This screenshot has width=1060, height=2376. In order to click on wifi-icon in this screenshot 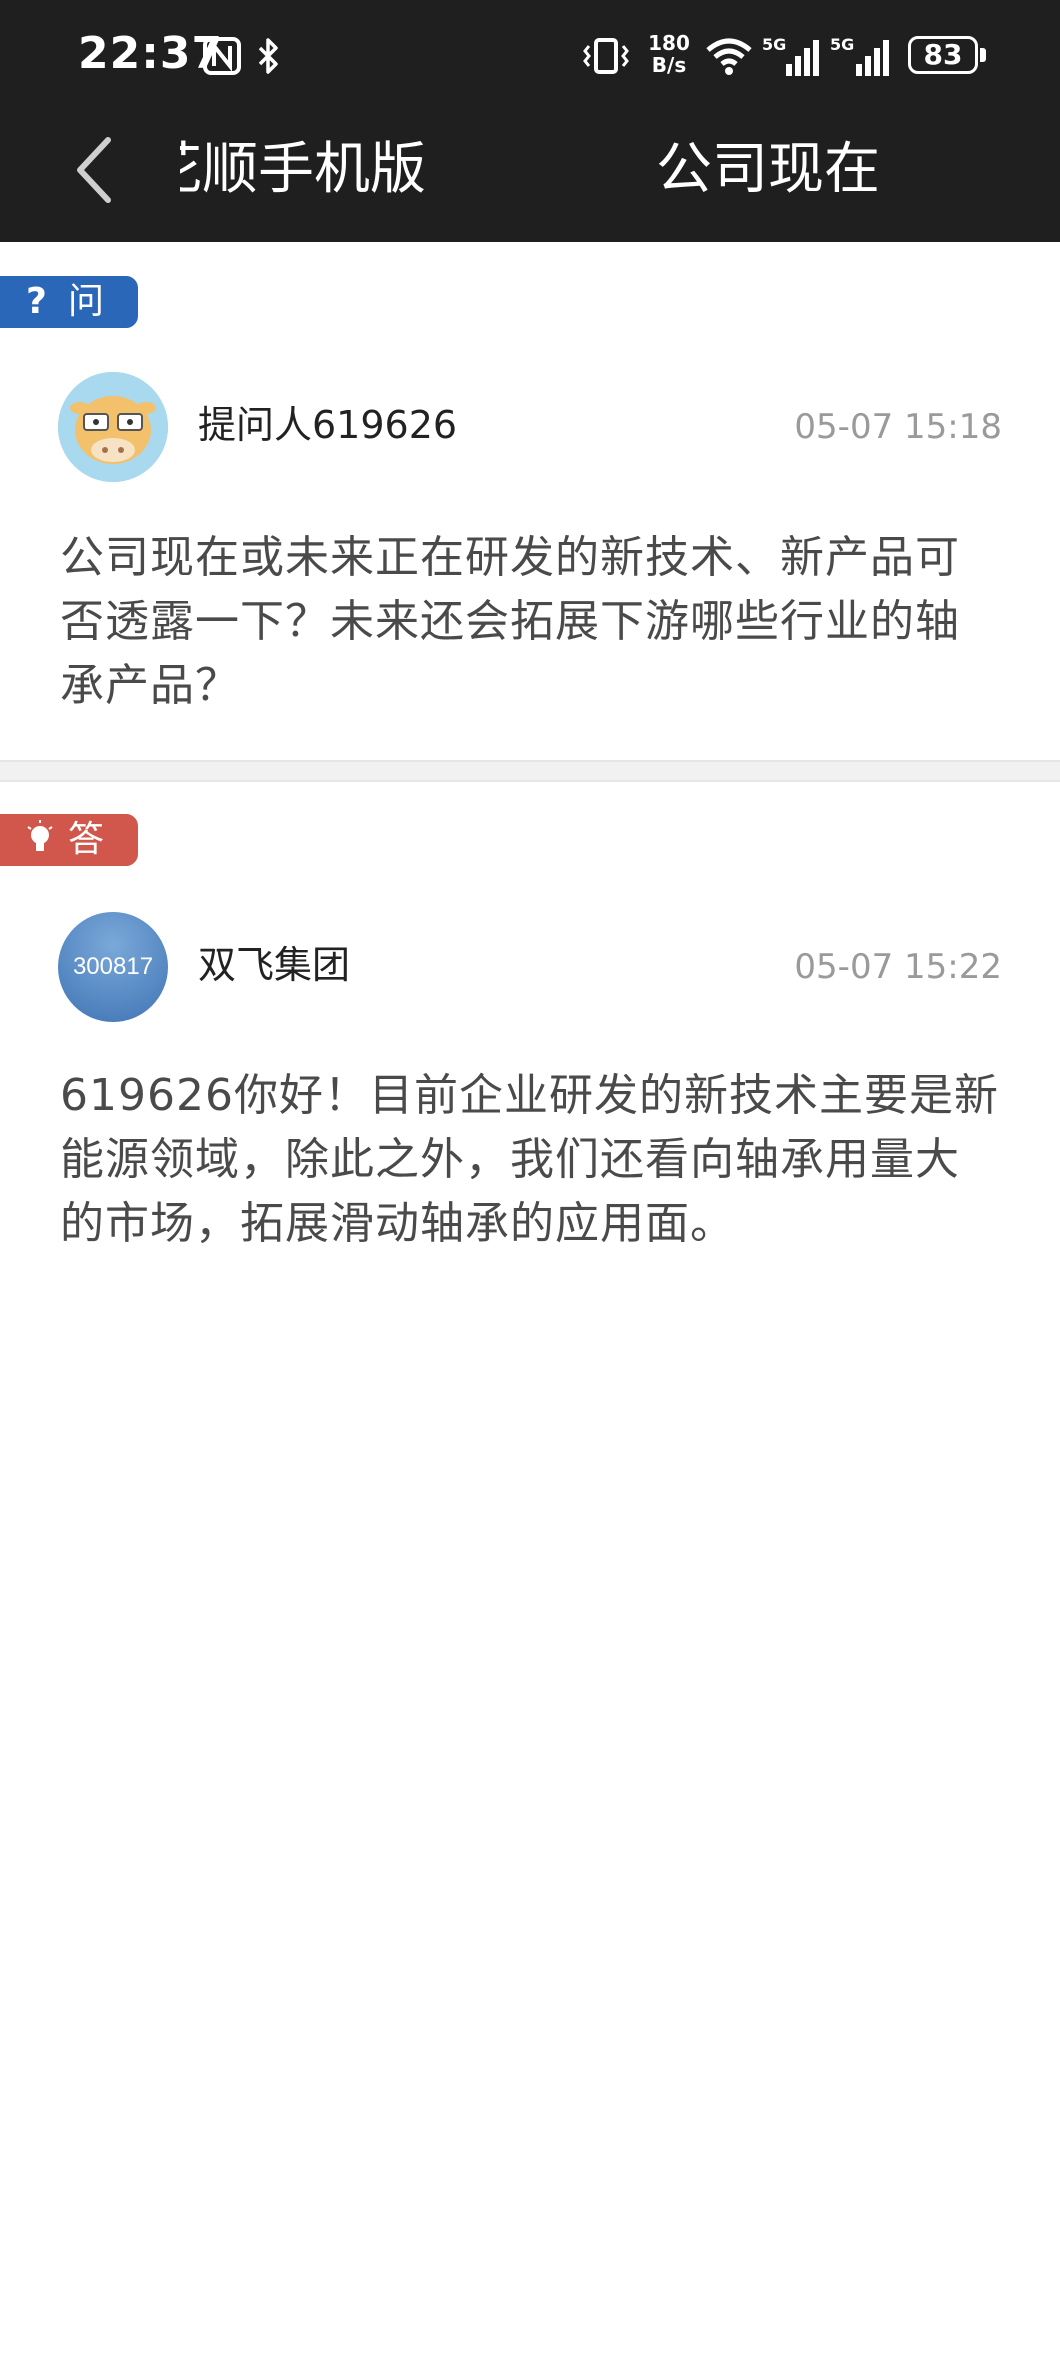, I will do `click(729, 56)`.